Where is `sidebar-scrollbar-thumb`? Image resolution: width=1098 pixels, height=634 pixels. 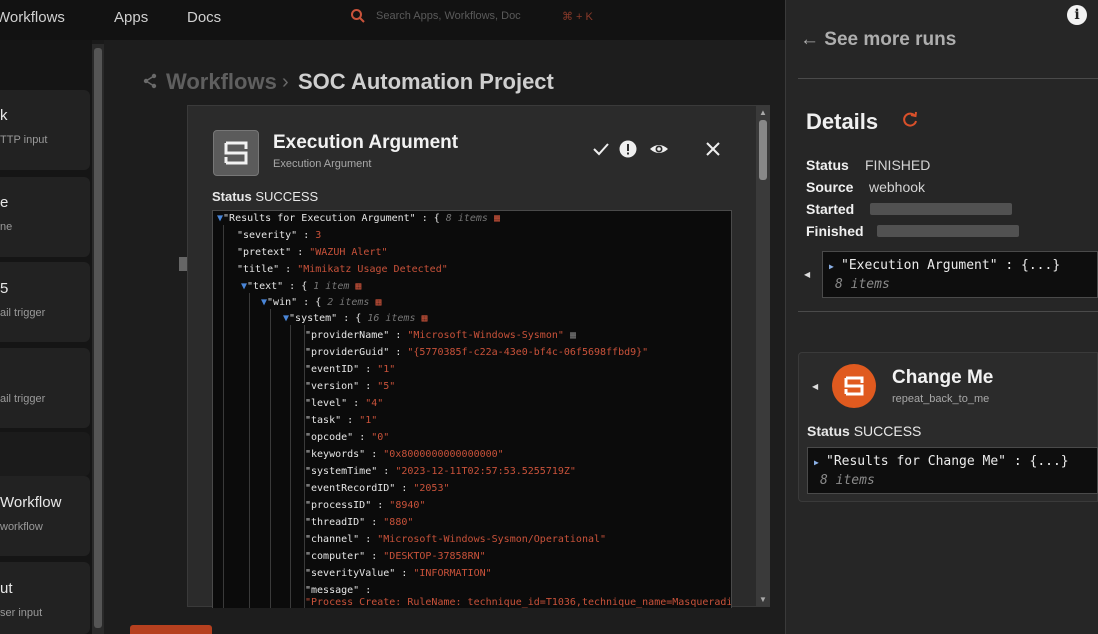 sidebar-scrollbar-thumb is located at coordinates (98, 338).